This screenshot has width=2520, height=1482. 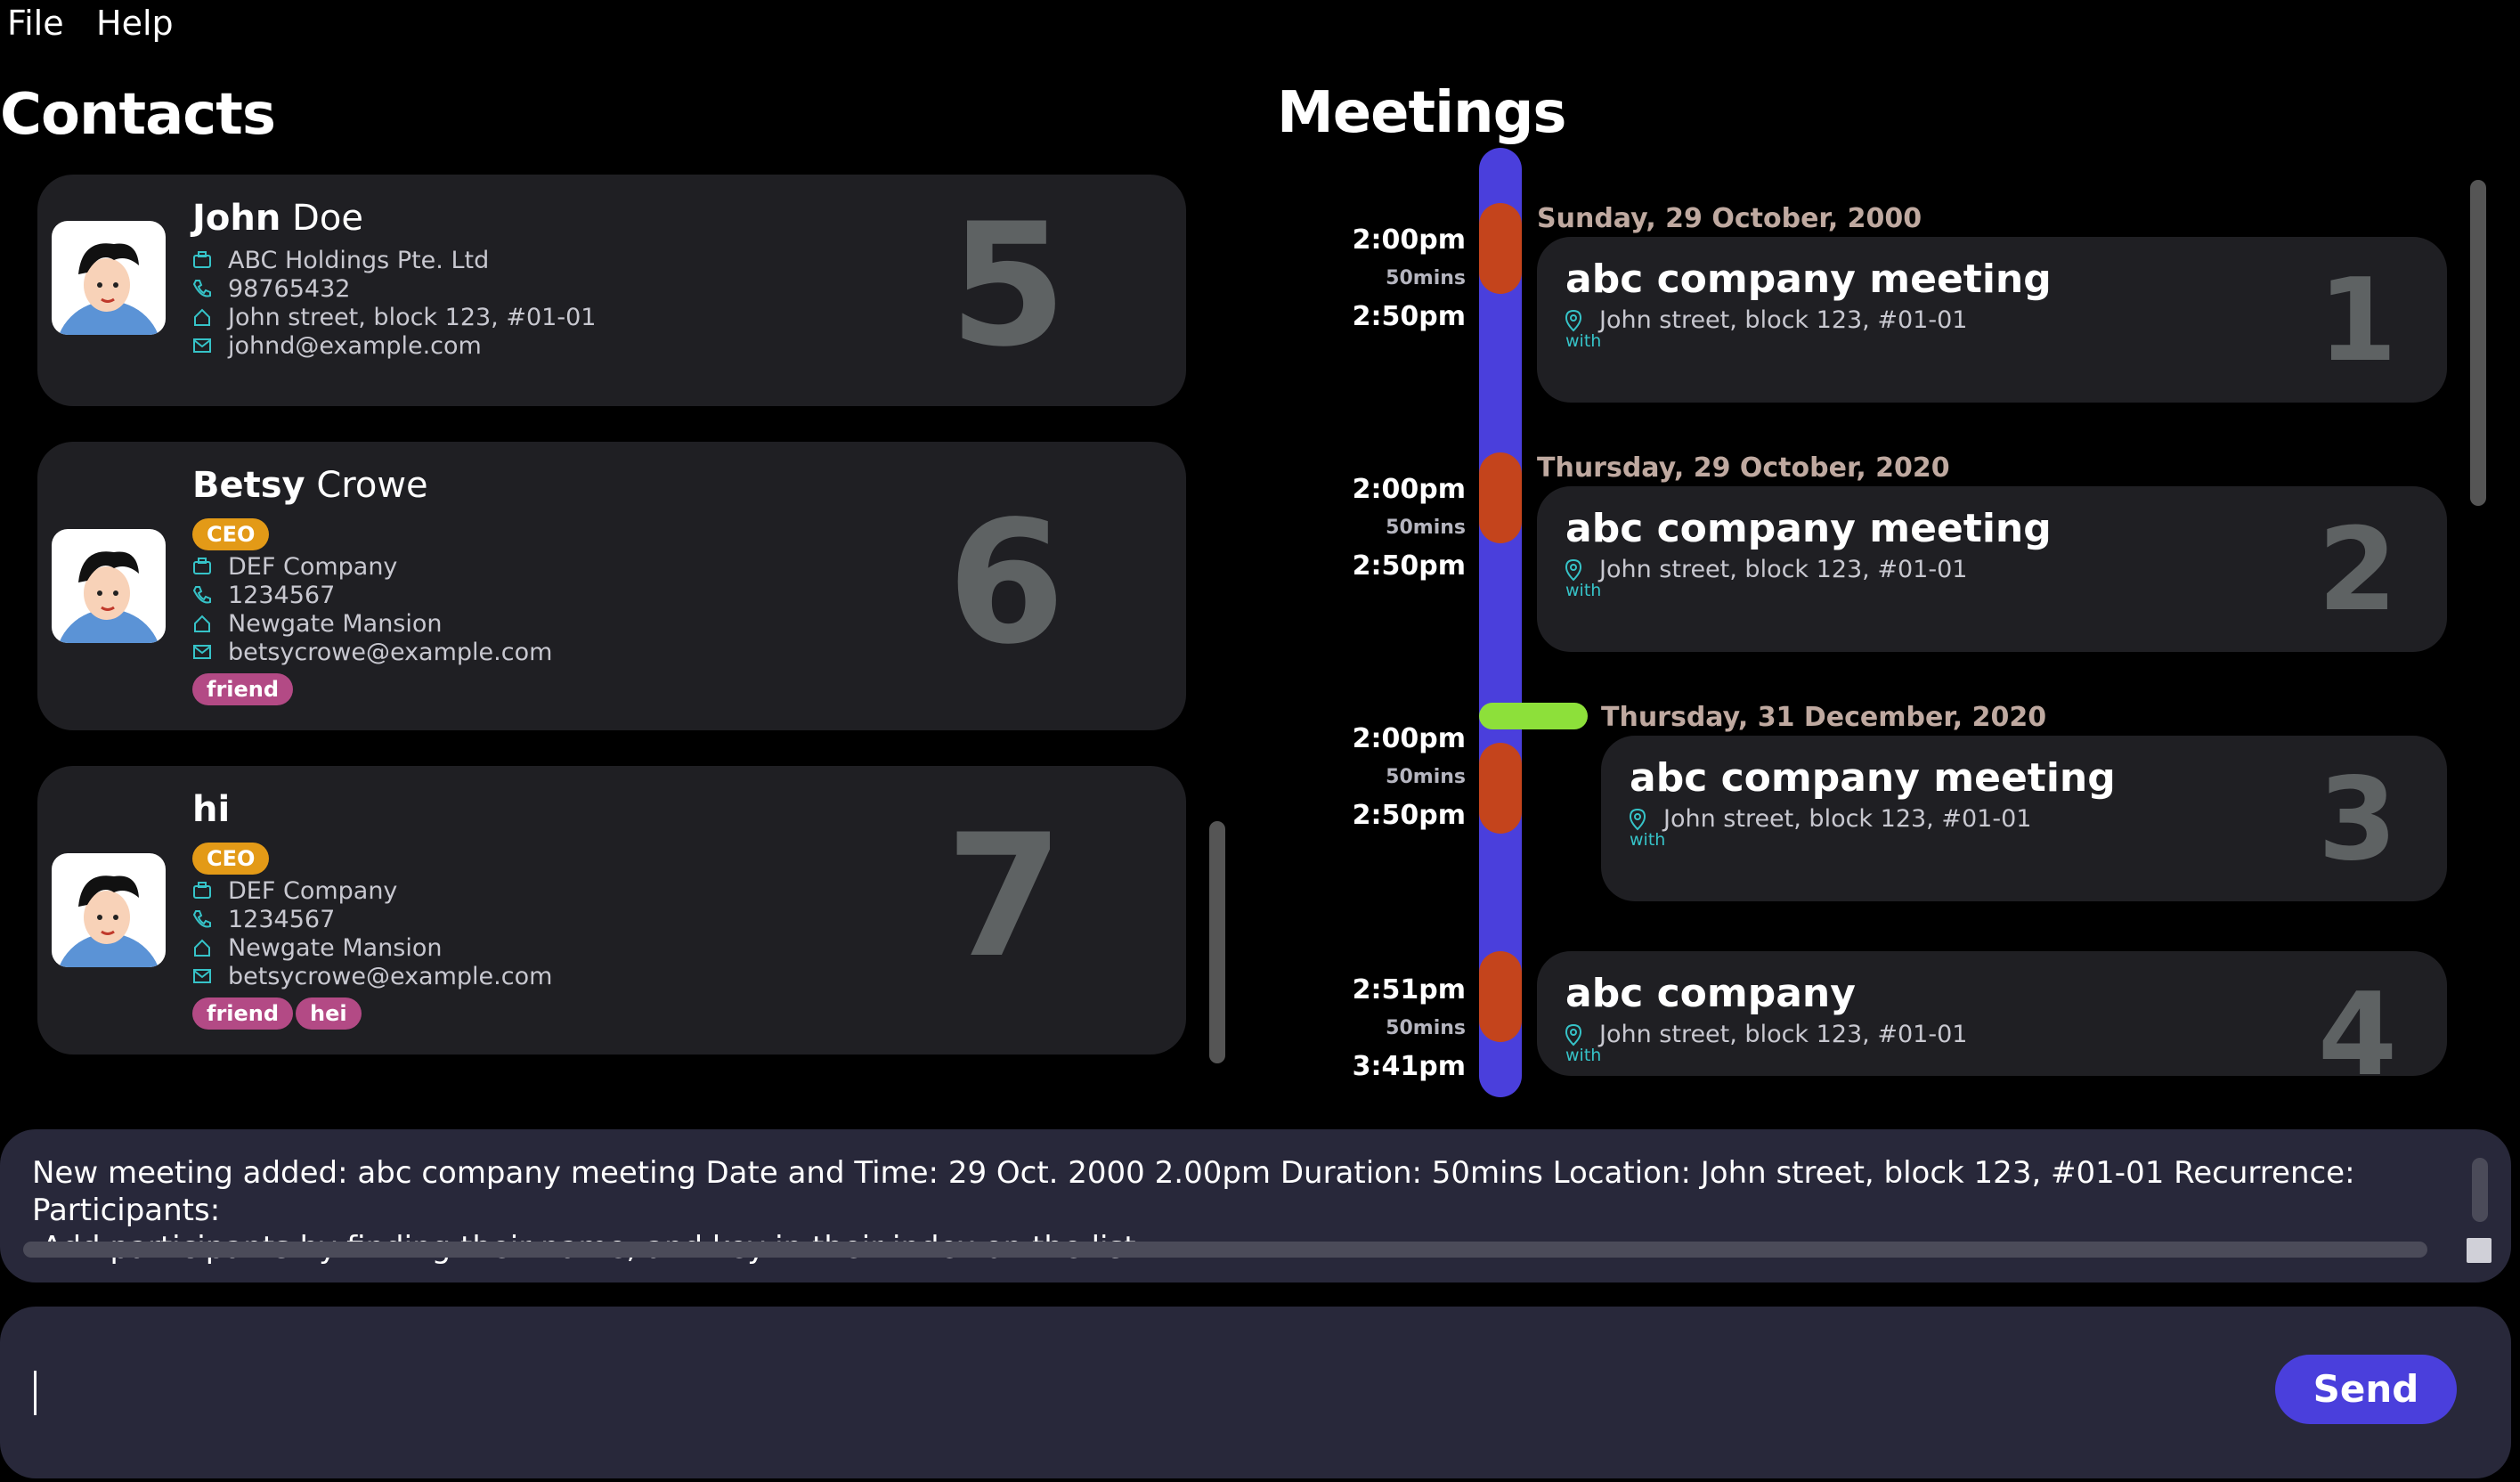 I want to click on result-vertical-scrollbar, so click(x=2480, y=1190).